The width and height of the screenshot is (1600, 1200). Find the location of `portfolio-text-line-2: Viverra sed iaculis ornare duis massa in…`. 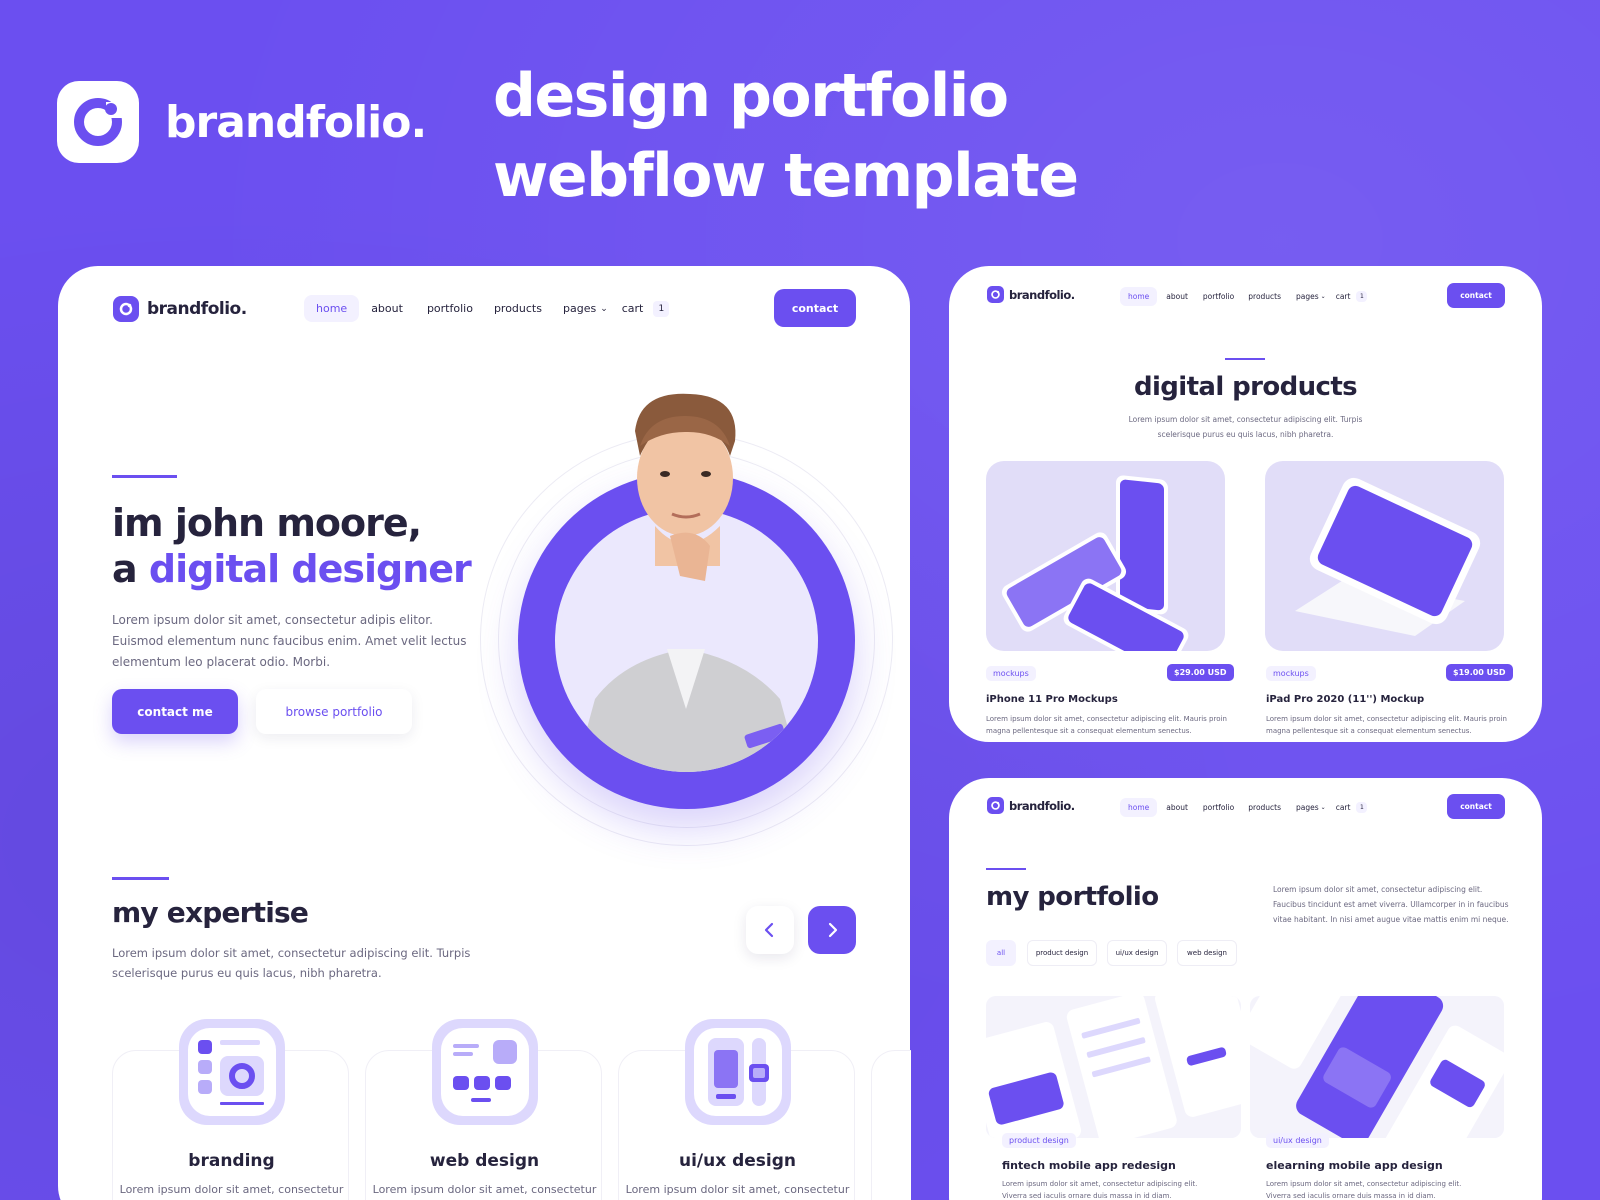

portfolio-text-line-2: Viverra sed iaculis ornare duis massa in… is located at coordinates (1087, 1196).